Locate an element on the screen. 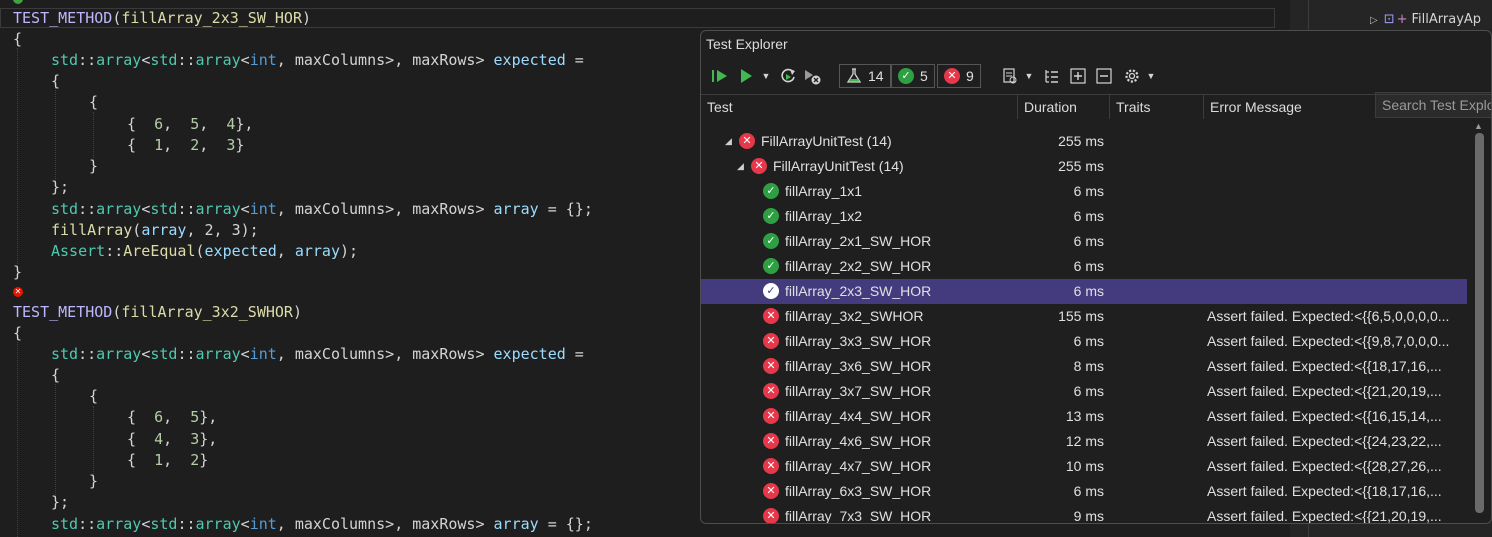 The height and width of the screenshot is (537, 1492). test-row: ✓ fillArray_1x1 6 ms is located at coordinates (1084, 191).